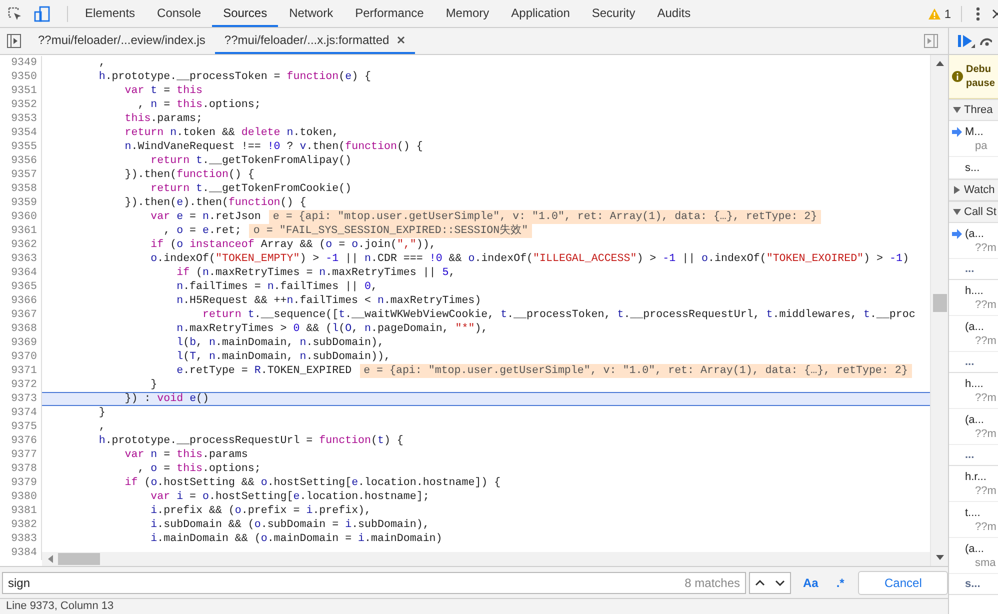 The image size is (998, 614). What do you see at coordinates (189, 175) in the screenshot?
I see `code-line: }).then(function() {` at bounding box center [189, 175].